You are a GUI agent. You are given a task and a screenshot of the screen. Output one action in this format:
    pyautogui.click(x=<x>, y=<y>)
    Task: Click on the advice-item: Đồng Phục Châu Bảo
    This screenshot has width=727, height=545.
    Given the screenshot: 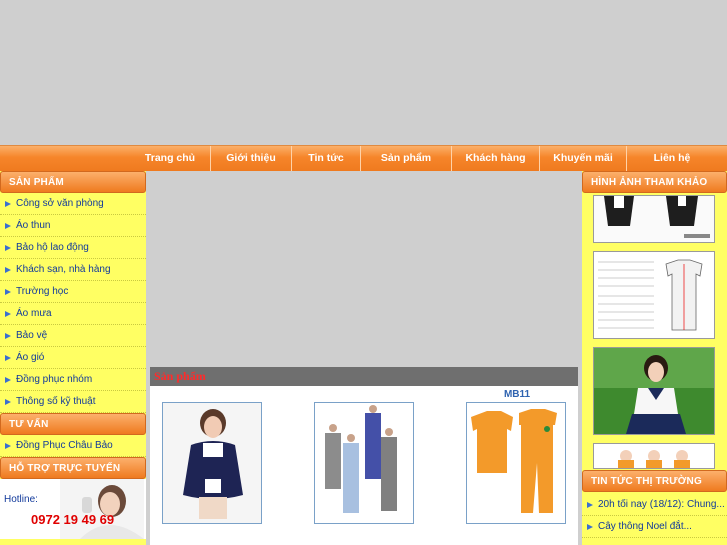 What is the action you would take?
    pyautogui.click(x=73, y=446)
    